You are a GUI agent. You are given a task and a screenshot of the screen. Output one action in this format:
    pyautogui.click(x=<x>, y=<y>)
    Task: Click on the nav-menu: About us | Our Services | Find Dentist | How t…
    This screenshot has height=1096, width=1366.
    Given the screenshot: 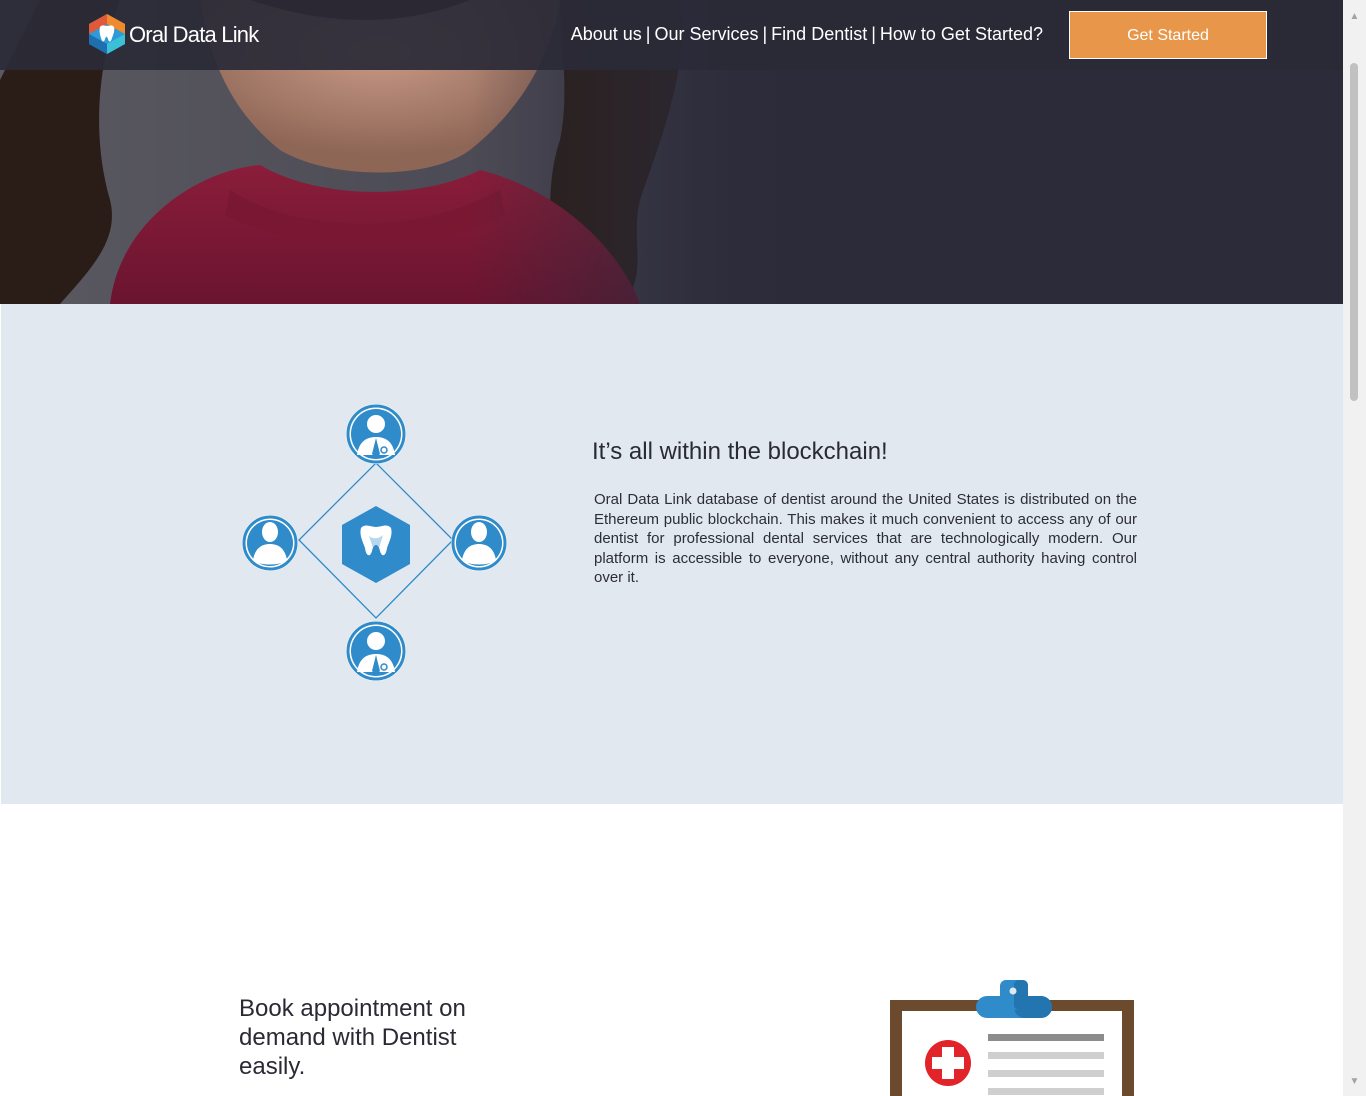 What is the action you would take?
    pyautogui.click(x=807, y=34)
    